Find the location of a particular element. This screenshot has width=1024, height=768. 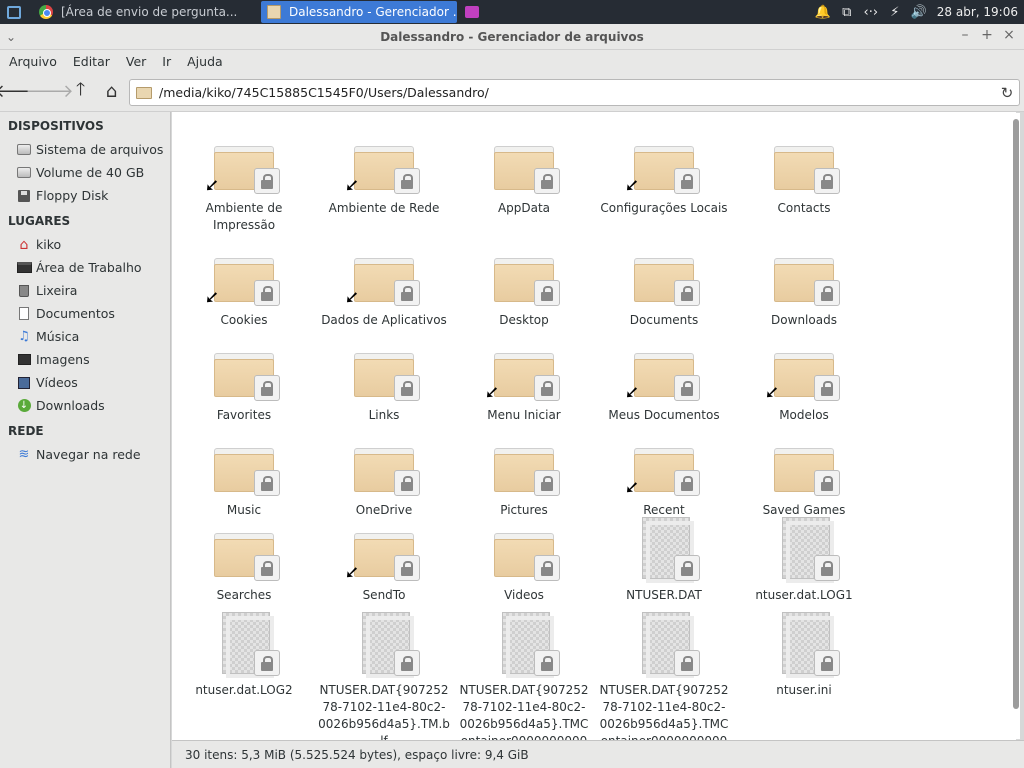

scrollbar-thumb is located at coordinates (1016, 414).